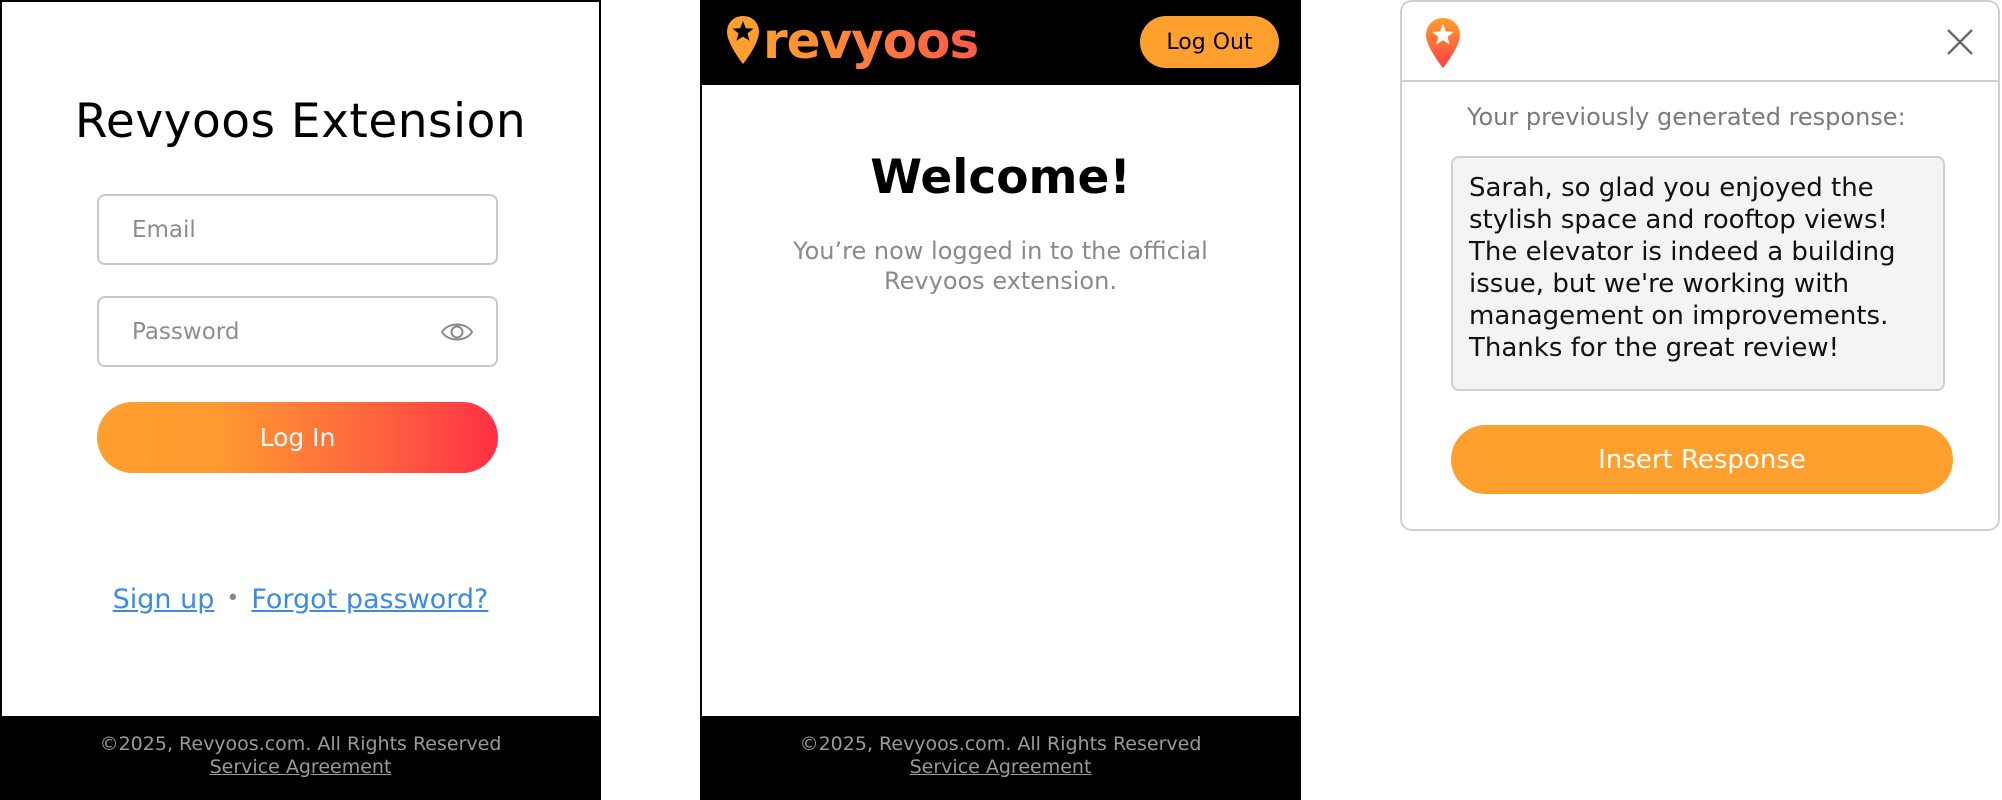 The width and height of the screenshot is (2002, 800). Describe the element at coordinates (369, 599) in the screenshot. I see `forgot-password-link: Forgot password?` at that location.